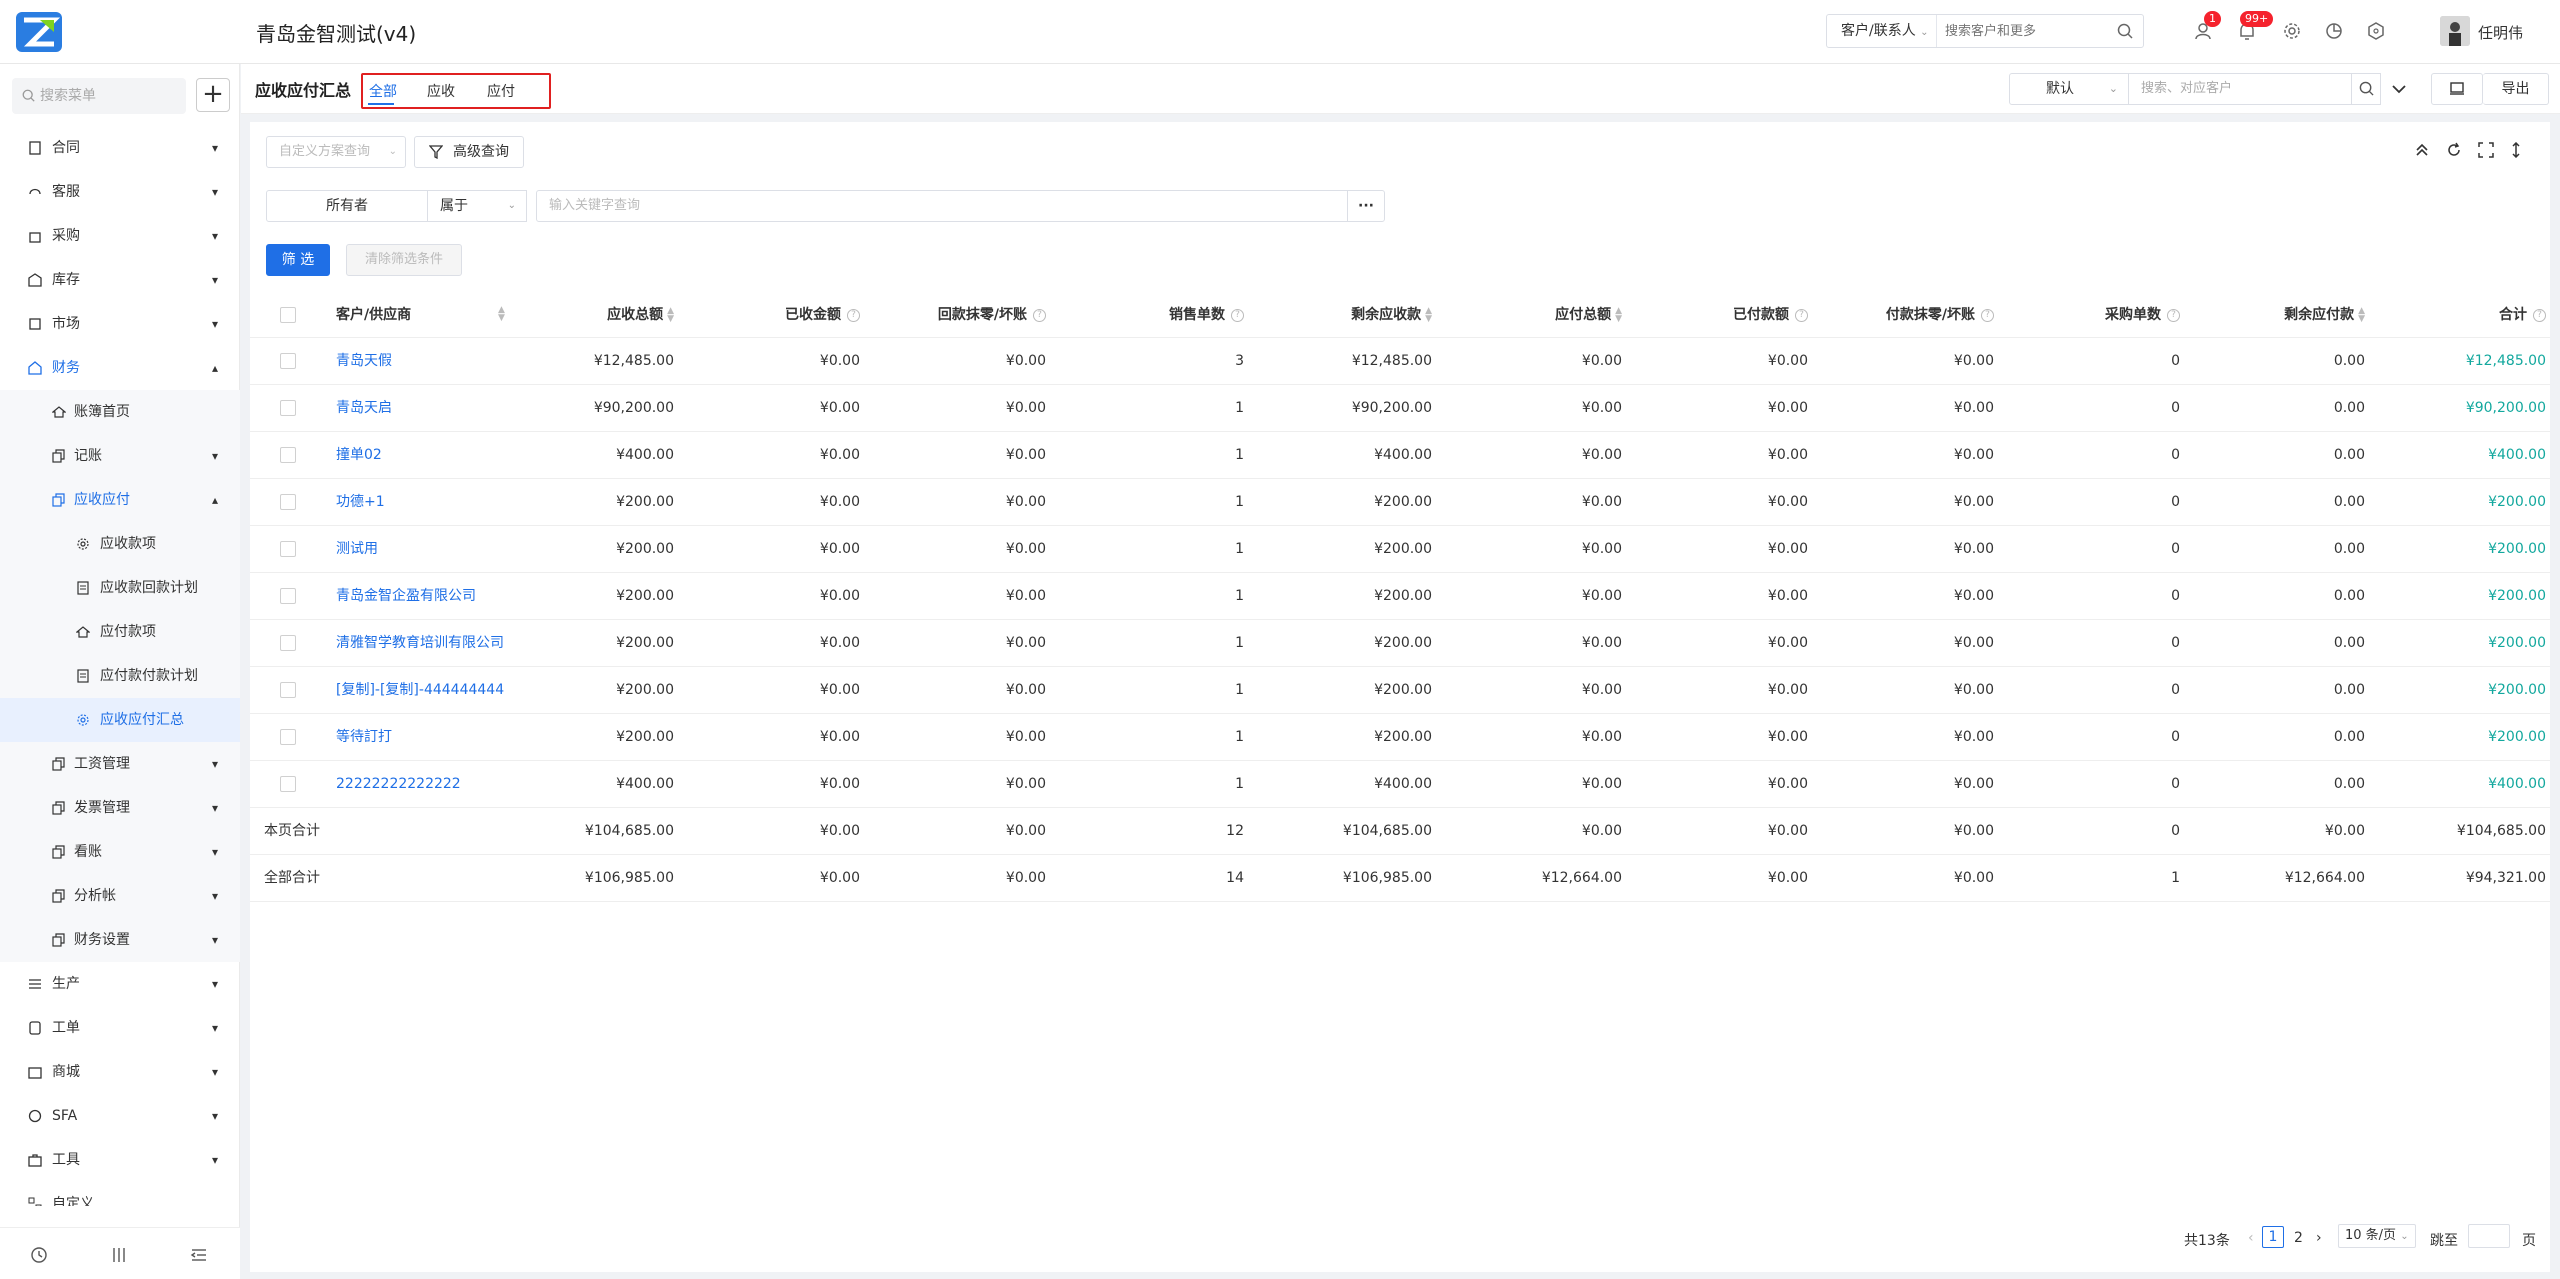 This screenshot has width=2560, height=1279. I want to click on export-button: 导出, so click(2516, 89).